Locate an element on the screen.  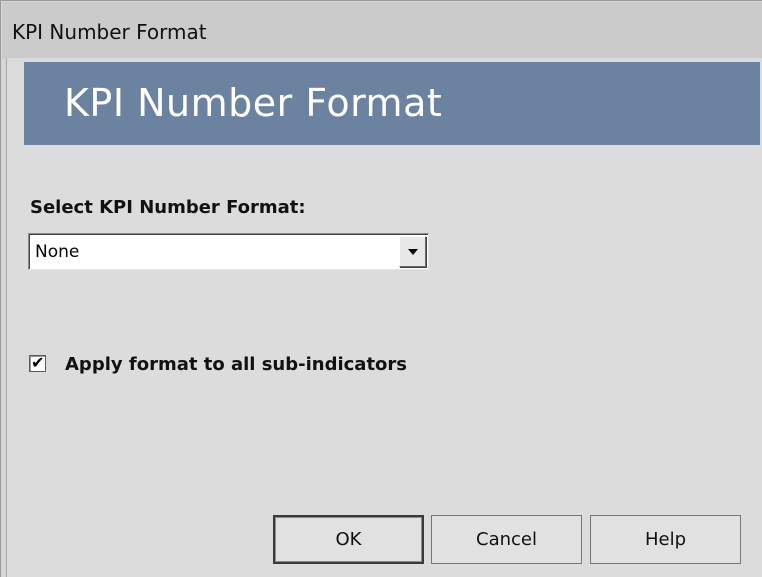
apply-sub-indicators-label: Apply format to all sub-indicators is located at coordinates (236, 364).